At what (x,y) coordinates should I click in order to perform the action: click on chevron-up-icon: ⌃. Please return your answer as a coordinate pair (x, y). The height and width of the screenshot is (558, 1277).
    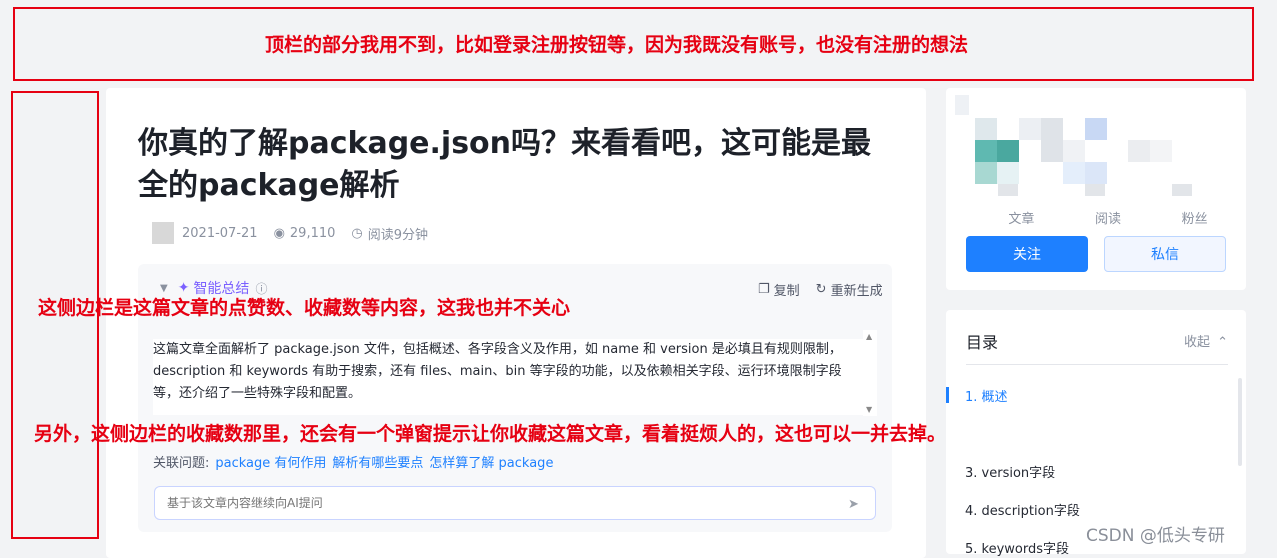
    Looking at the image, I should click on (1223, 342).